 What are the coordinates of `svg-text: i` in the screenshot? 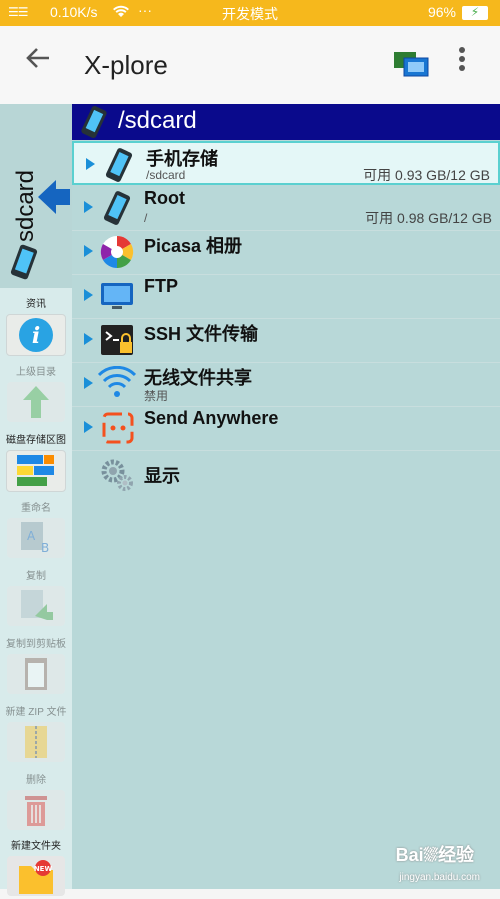 It's located at (36, 336).